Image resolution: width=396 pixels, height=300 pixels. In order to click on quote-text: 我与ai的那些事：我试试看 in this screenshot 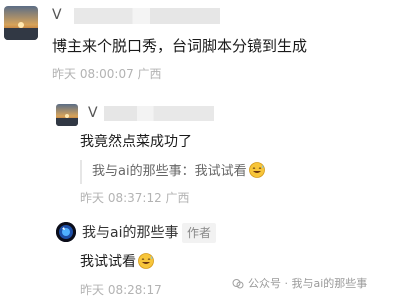, I will do `click(169, 171)`.